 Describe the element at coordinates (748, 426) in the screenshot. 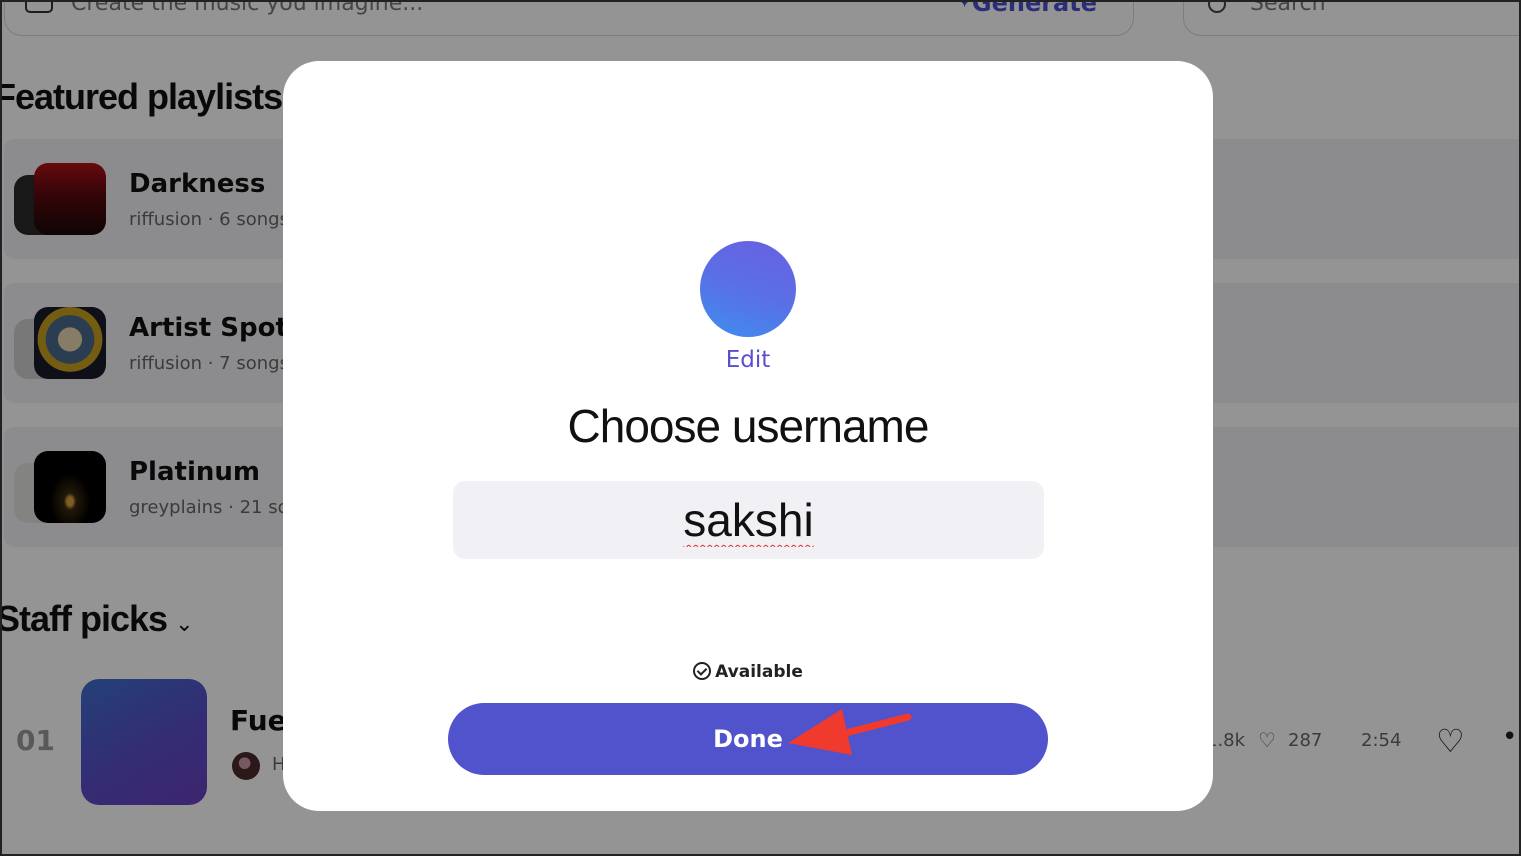

I see `dialog-title: Choose username` at that location.